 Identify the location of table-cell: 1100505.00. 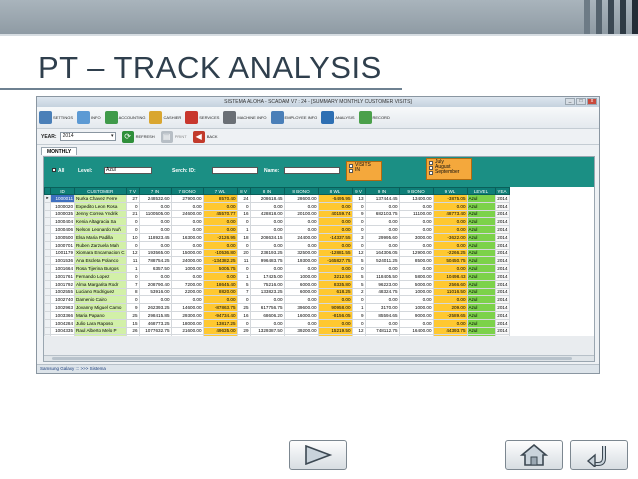
(155, 214).